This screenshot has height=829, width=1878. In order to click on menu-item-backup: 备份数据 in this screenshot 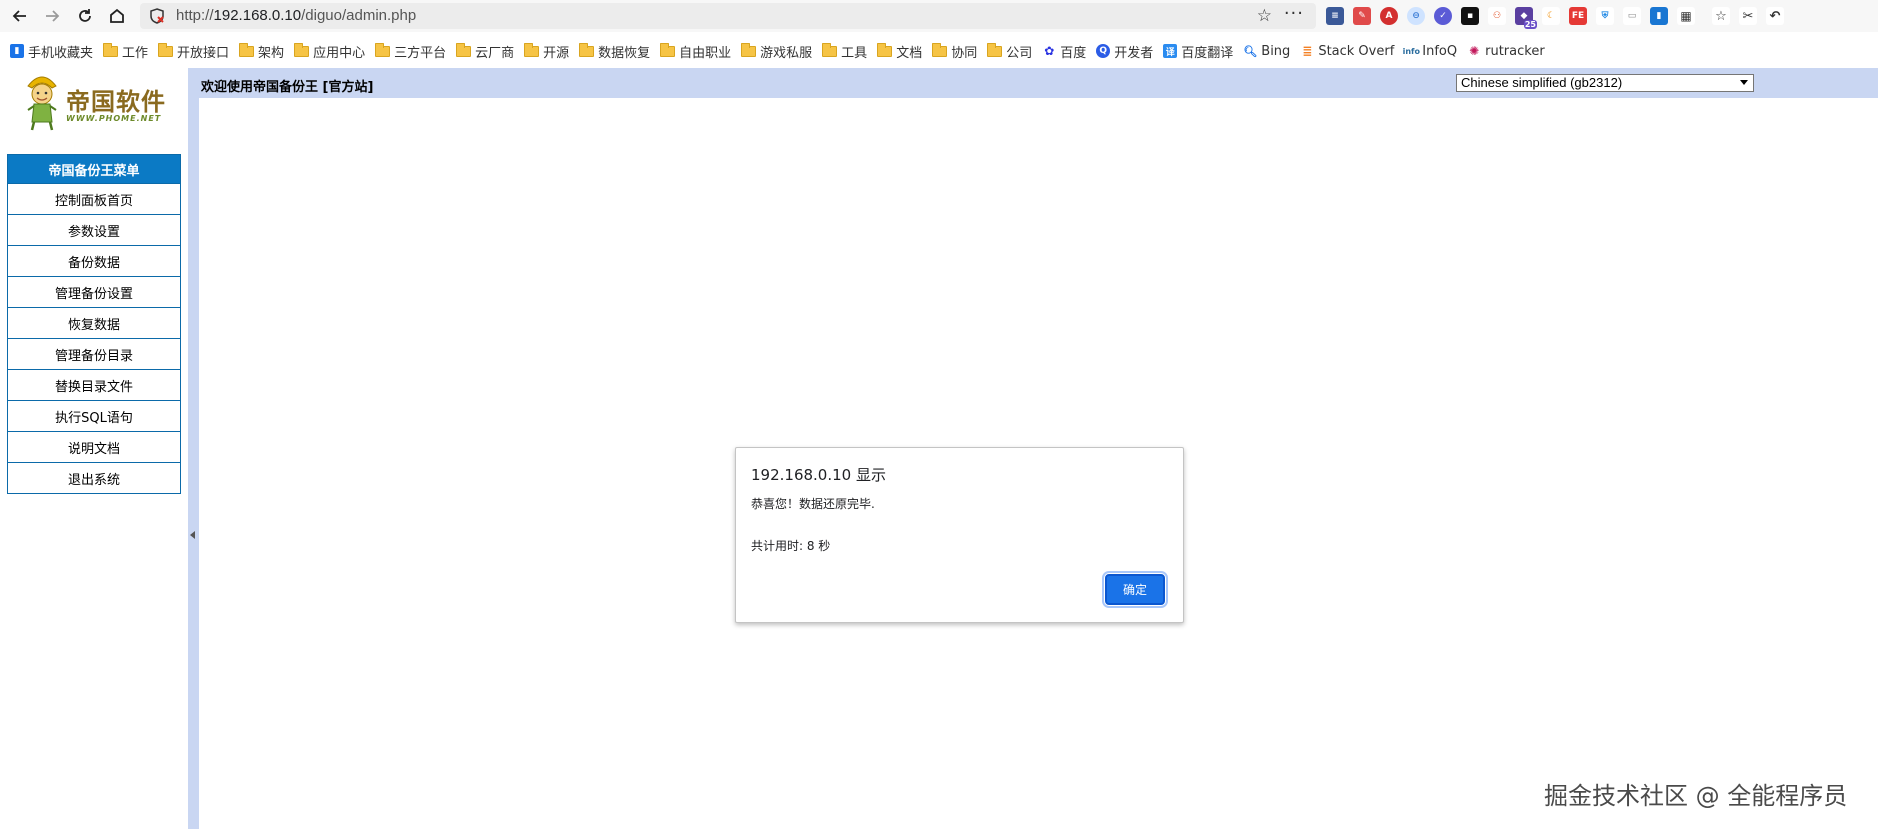, I will do `click(94, 261)`.